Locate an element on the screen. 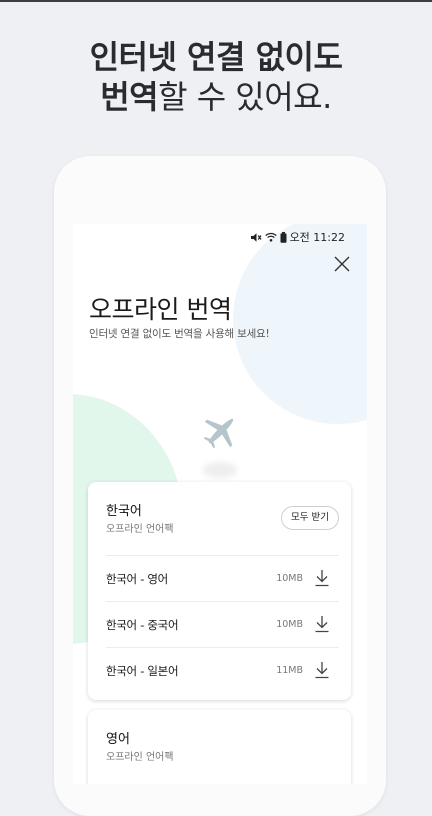 This screenshot has height=816, width=432. pack-language: 영어 is located at coordinates (118, 739).